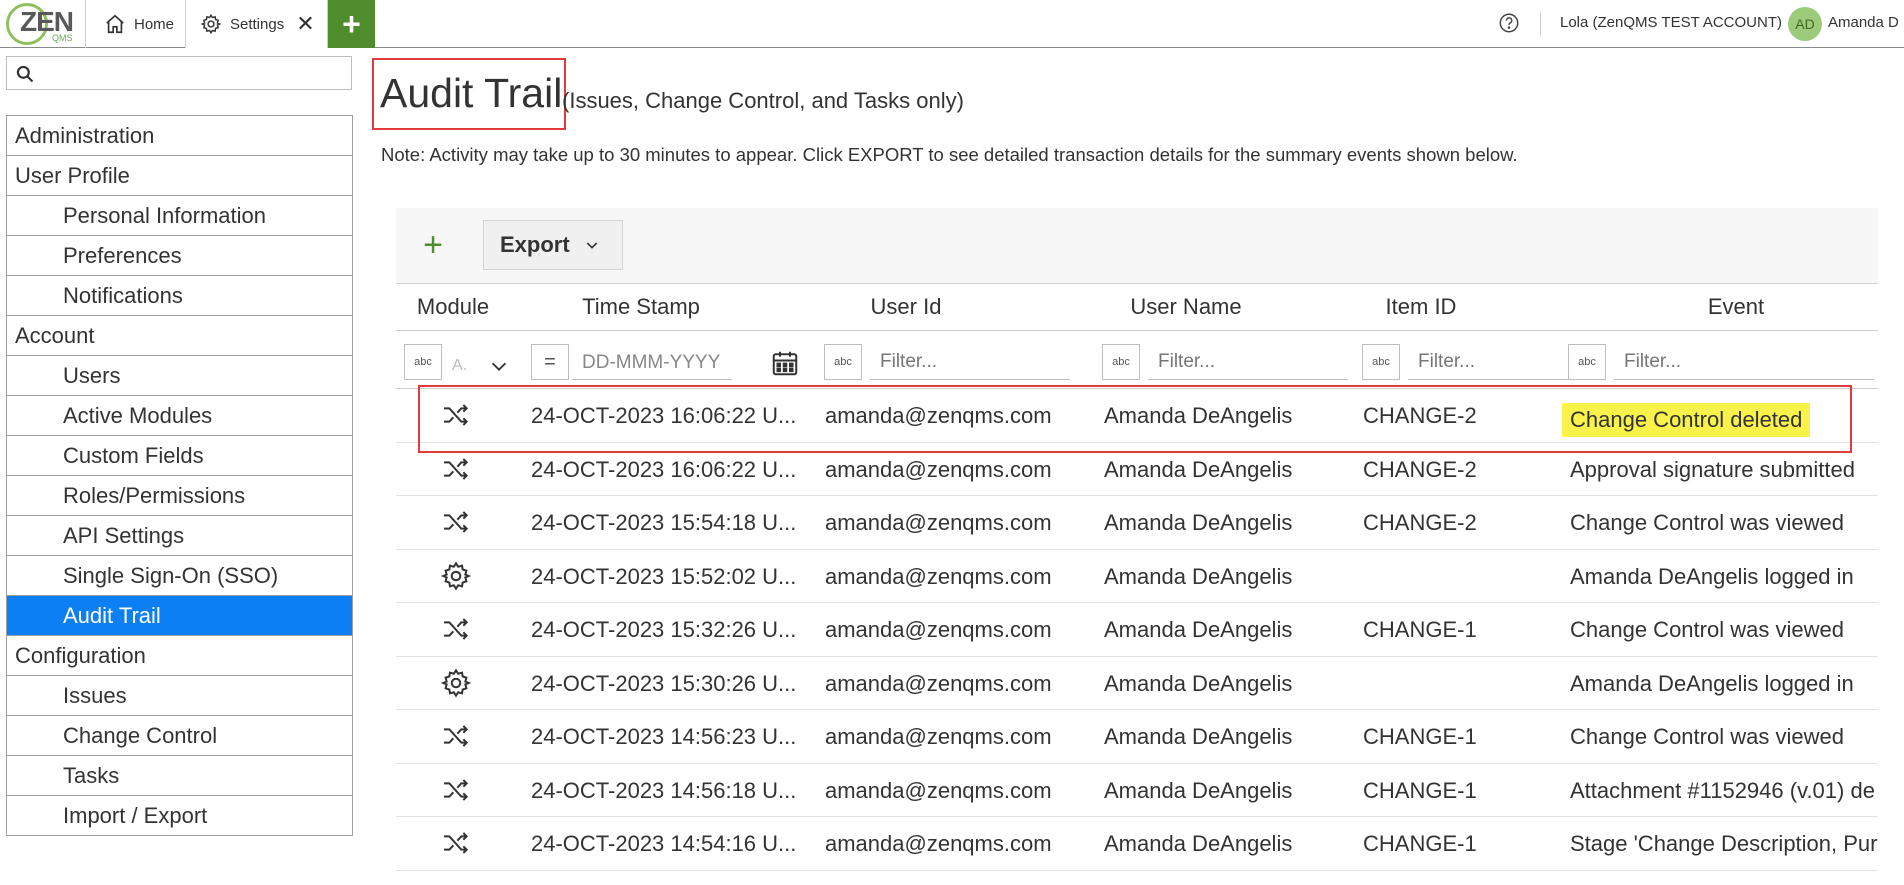  Describe the element at coordinates (179, 696) in the screenshot. I see `sidebar-item-issues: Issues` at that location.